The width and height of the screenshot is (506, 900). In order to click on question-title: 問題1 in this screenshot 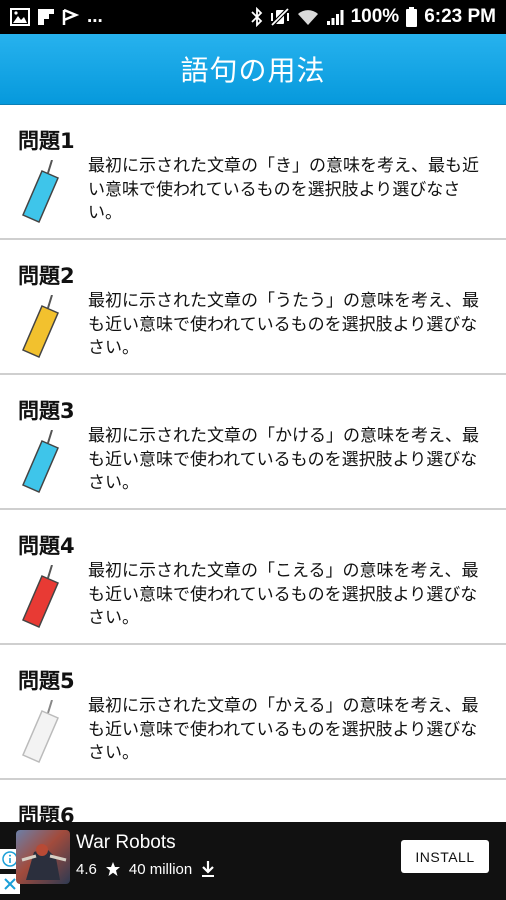, I will do `click(46, 141)`.